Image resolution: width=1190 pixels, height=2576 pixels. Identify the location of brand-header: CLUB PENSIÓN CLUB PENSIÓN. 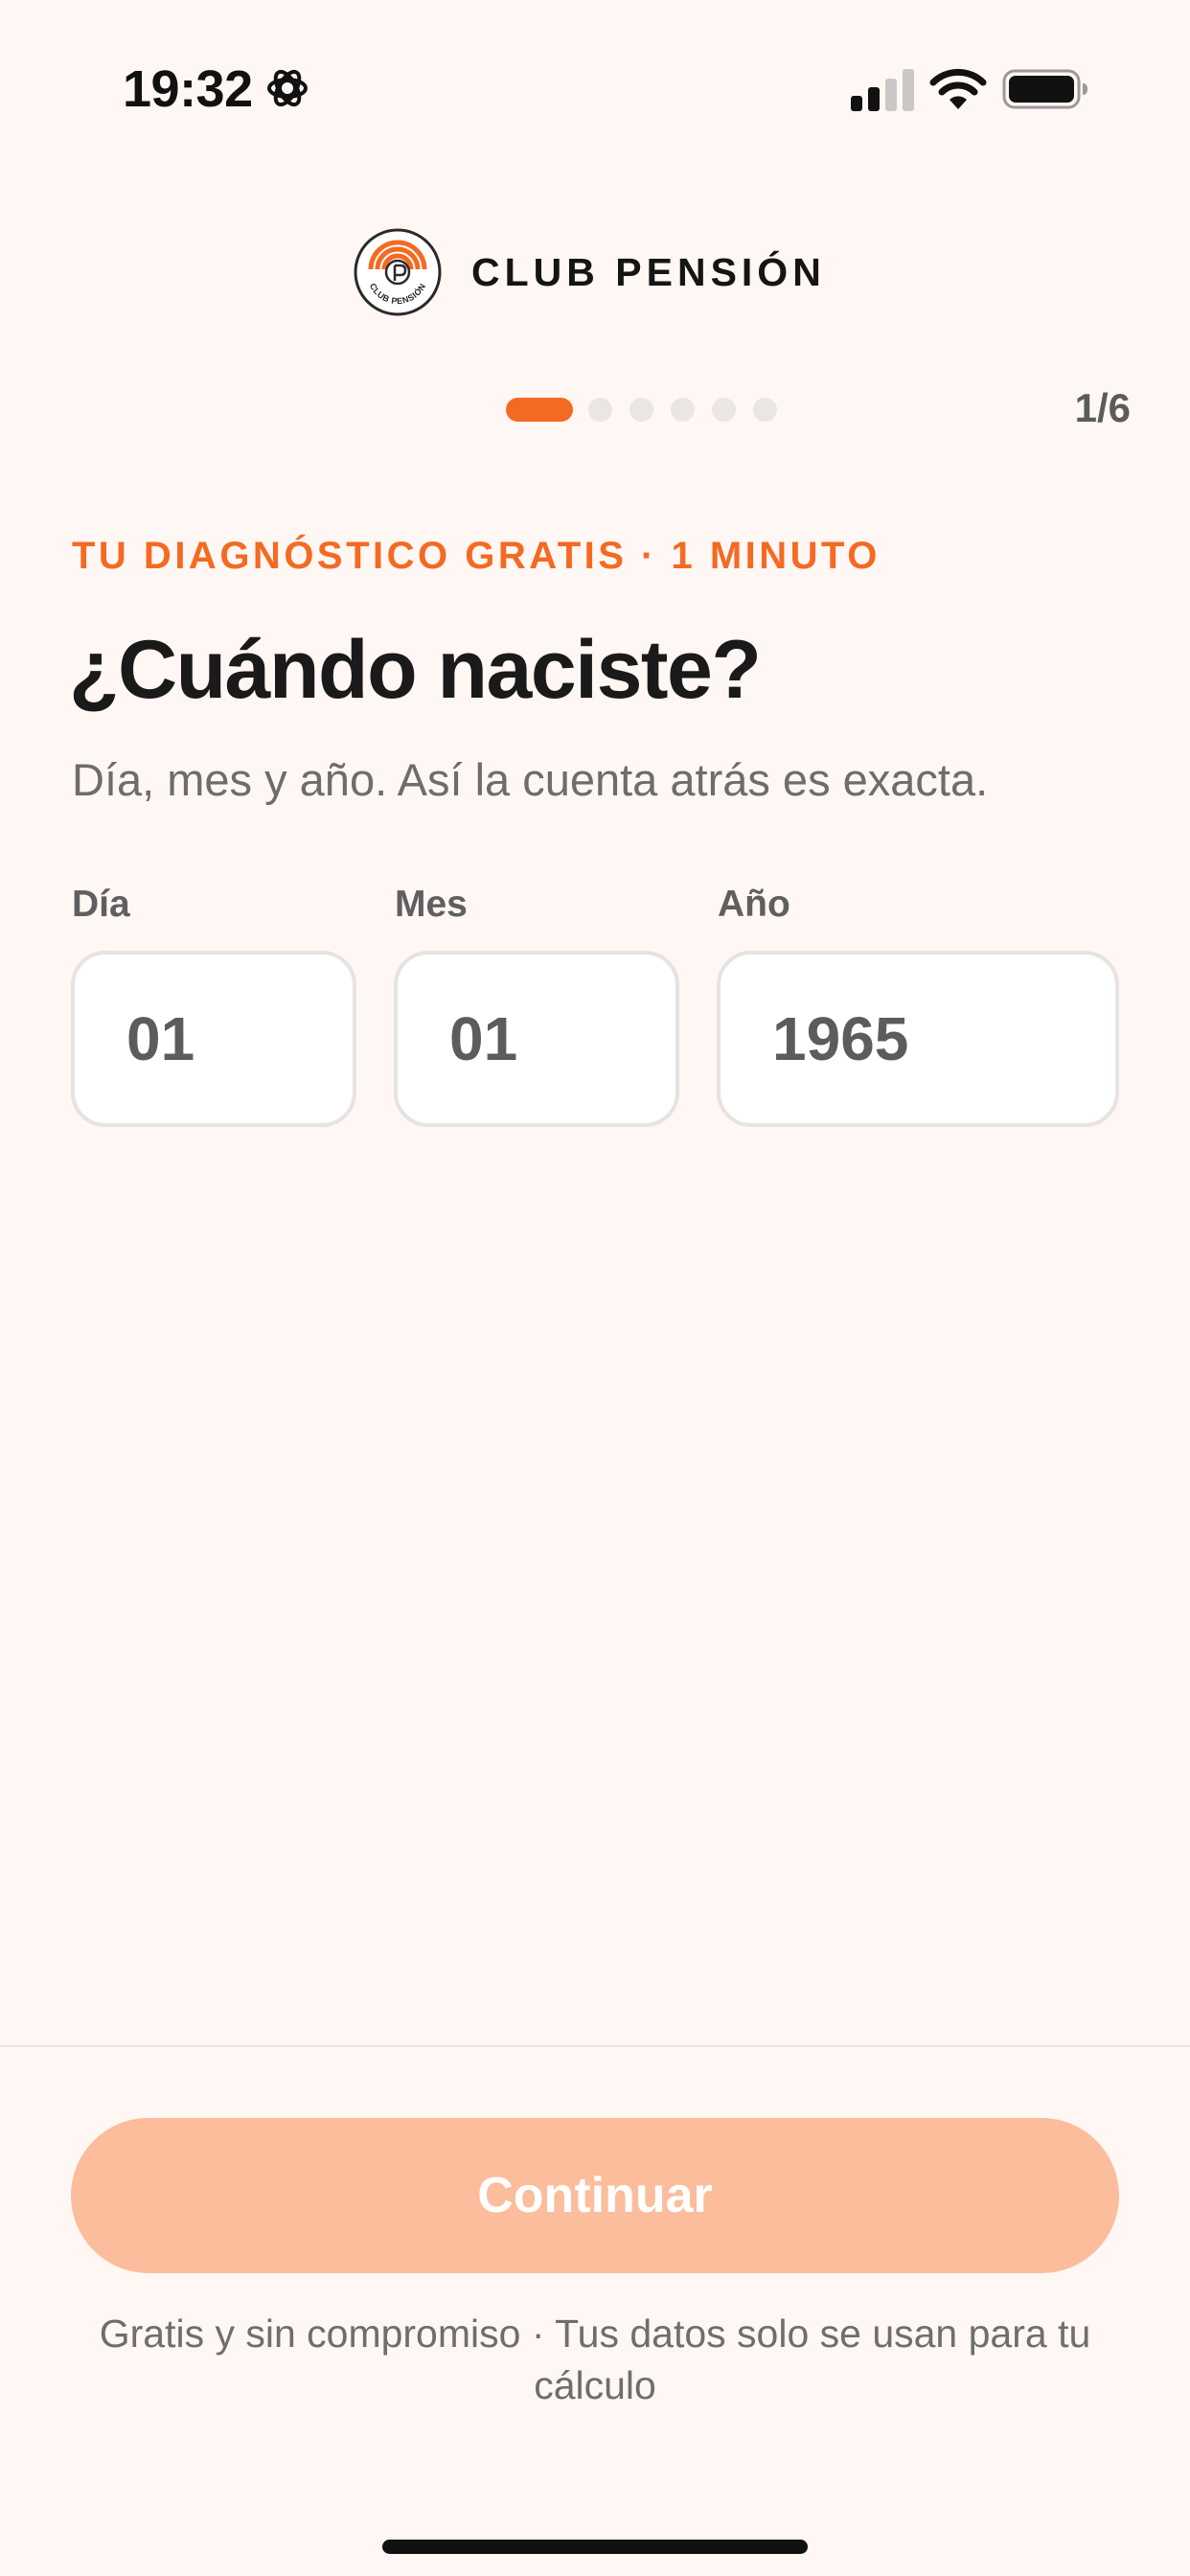
(590, 272).